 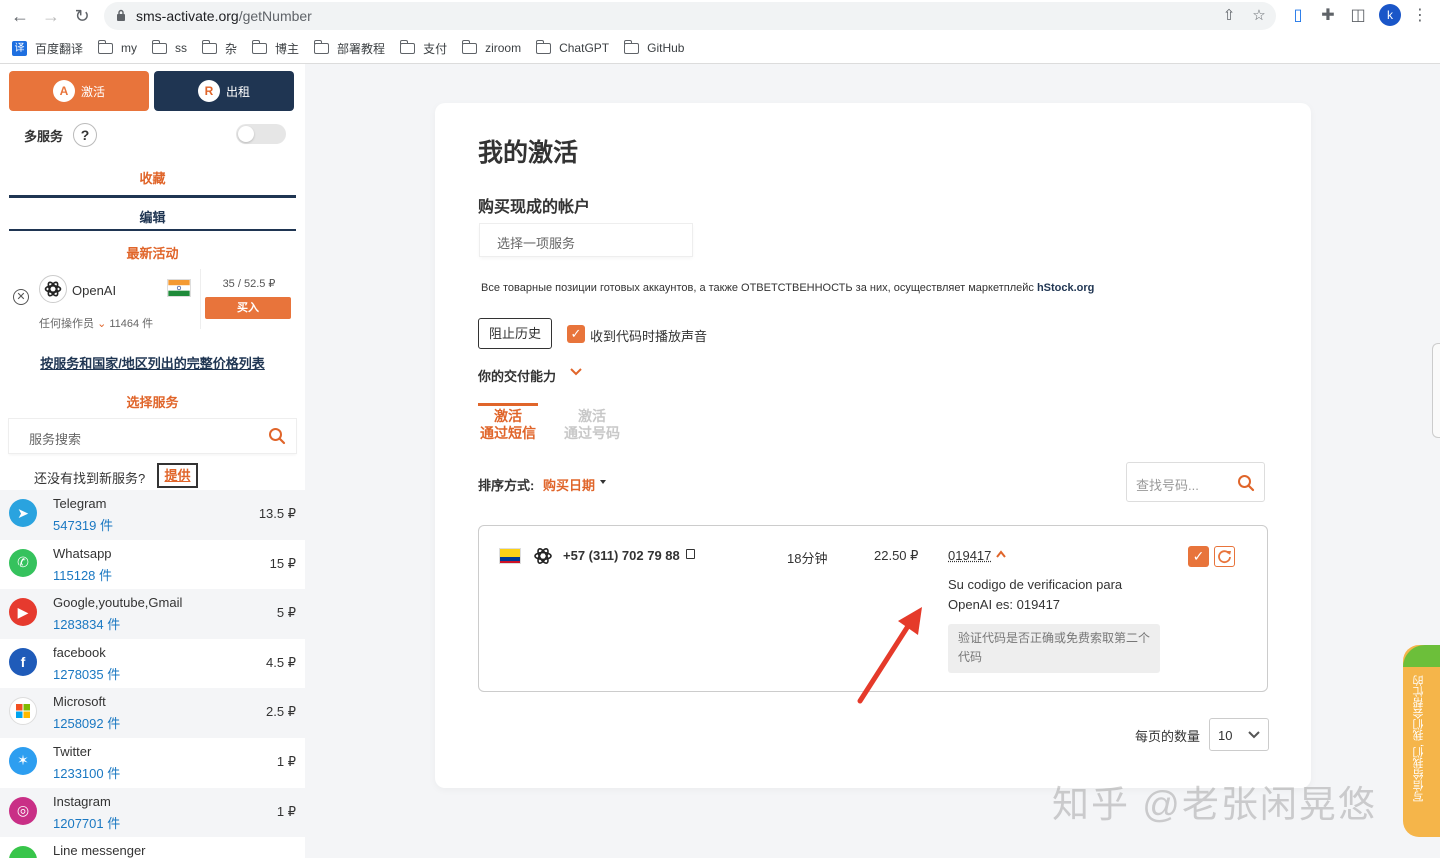 I want to click on bookmark-label: 博主, so click(x=287, y=48).